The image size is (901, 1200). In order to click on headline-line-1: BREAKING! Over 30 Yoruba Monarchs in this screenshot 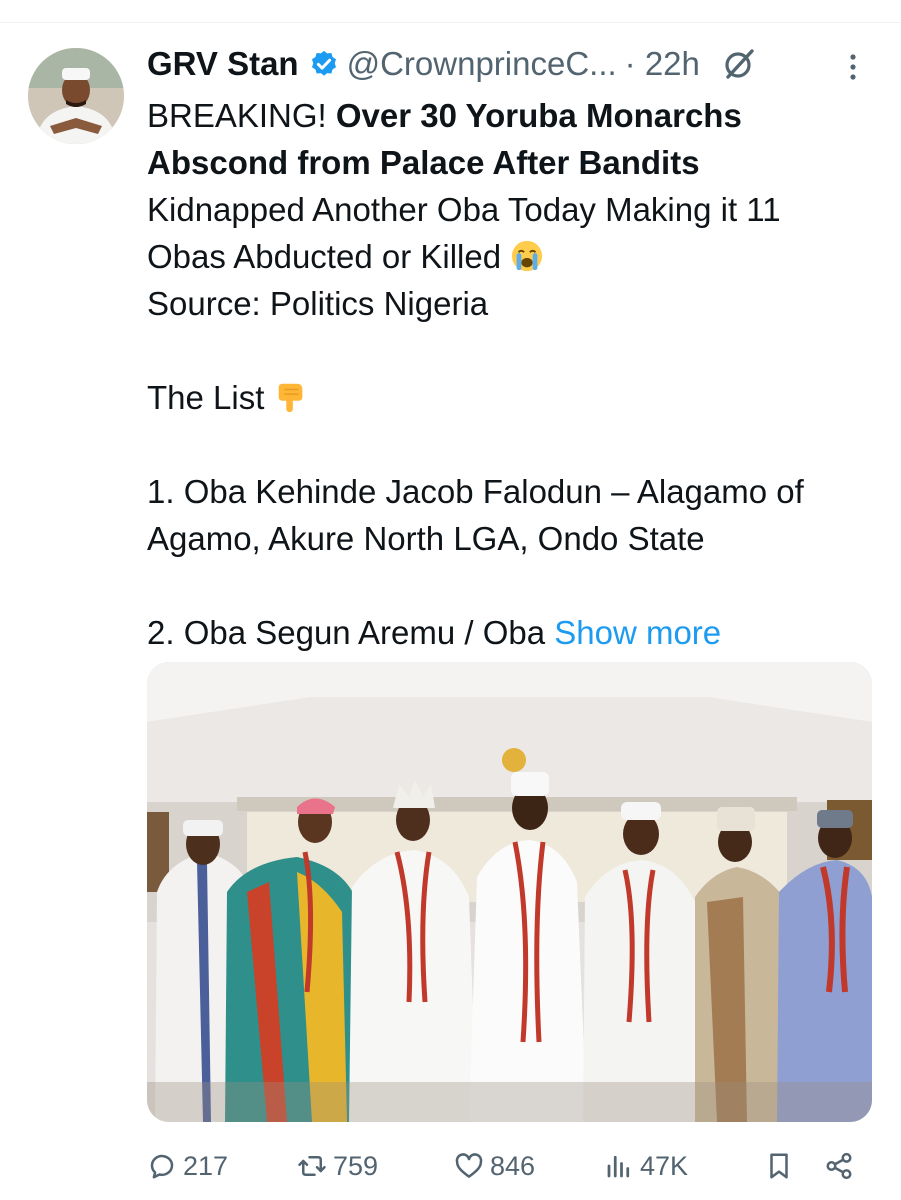, I will do `click(507, 115)`.